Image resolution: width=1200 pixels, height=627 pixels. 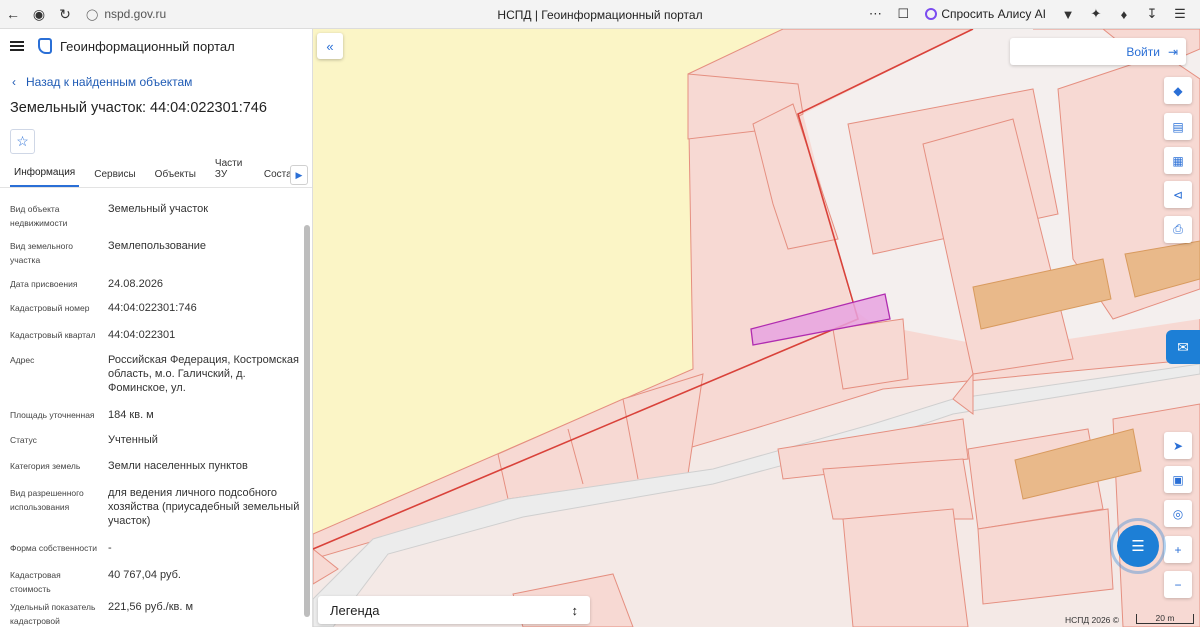 What do you see at coordinates (152, 308) in the screenshot?
I see `property-value: 44:04:022301:746` at bounding box center [152, 308].